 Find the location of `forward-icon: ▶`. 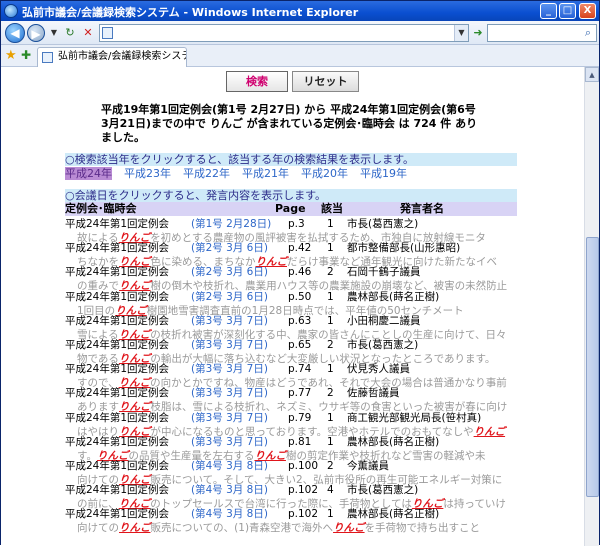

forward-icon: ▶ is located at coordinates (36, 33).